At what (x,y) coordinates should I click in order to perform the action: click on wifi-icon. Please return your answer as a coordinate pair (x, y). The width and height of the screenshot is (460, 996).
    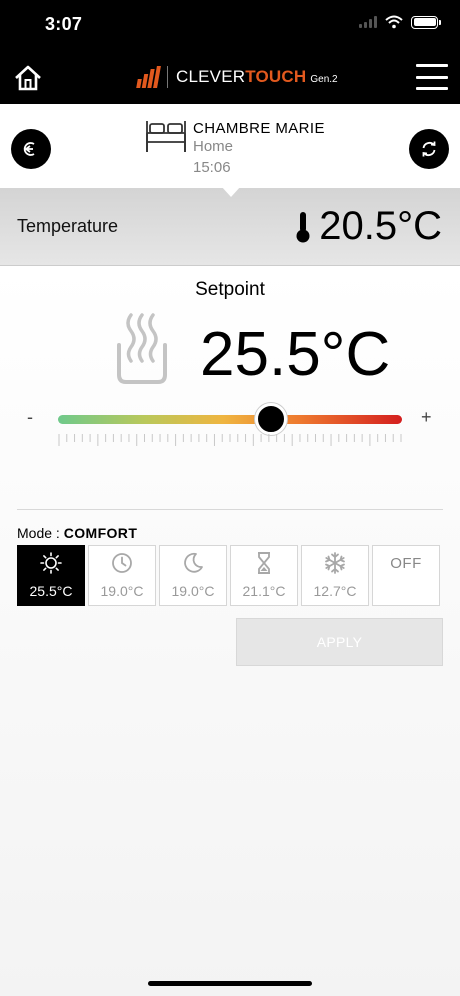
    Looking at the image, I should click on (394, 22).